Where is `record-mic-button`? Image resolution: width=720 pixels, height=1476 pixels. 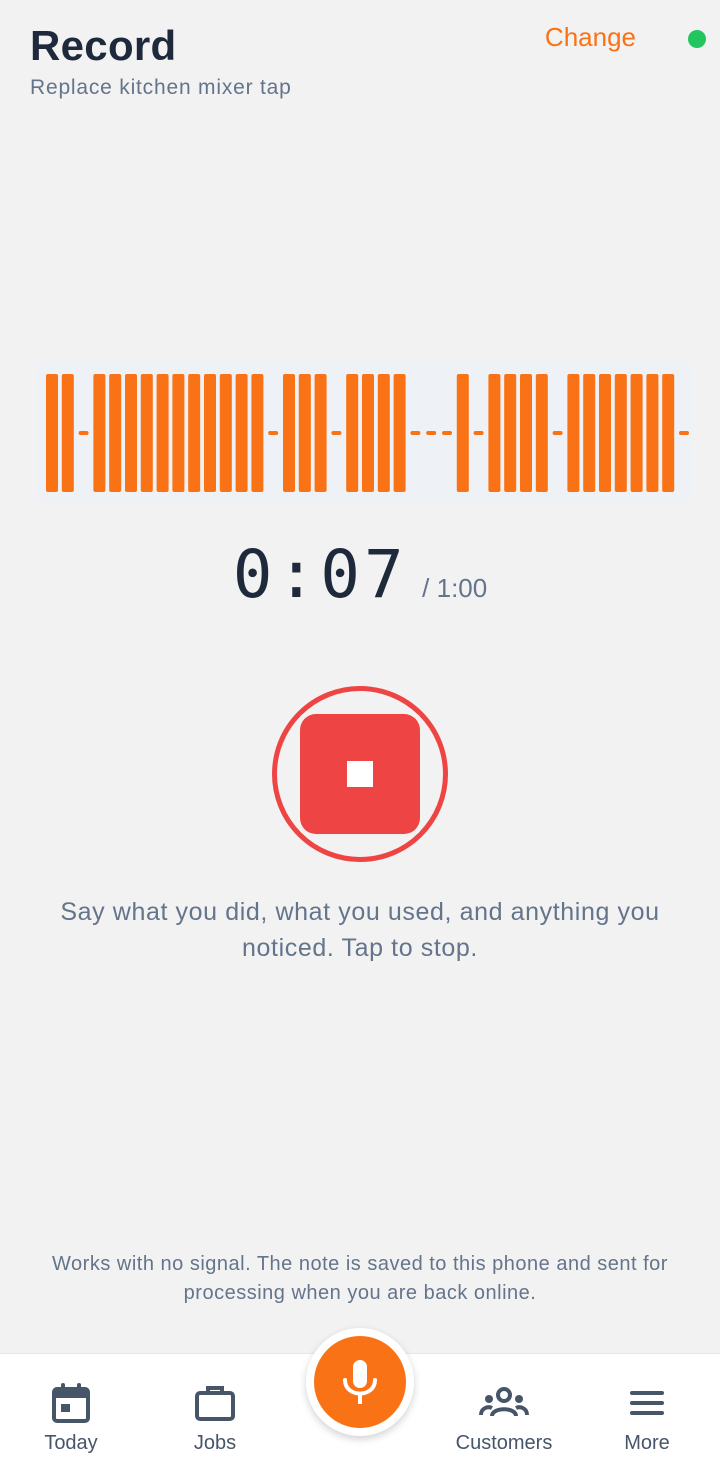
record-mic-button is located at coordinates (360, 1382).